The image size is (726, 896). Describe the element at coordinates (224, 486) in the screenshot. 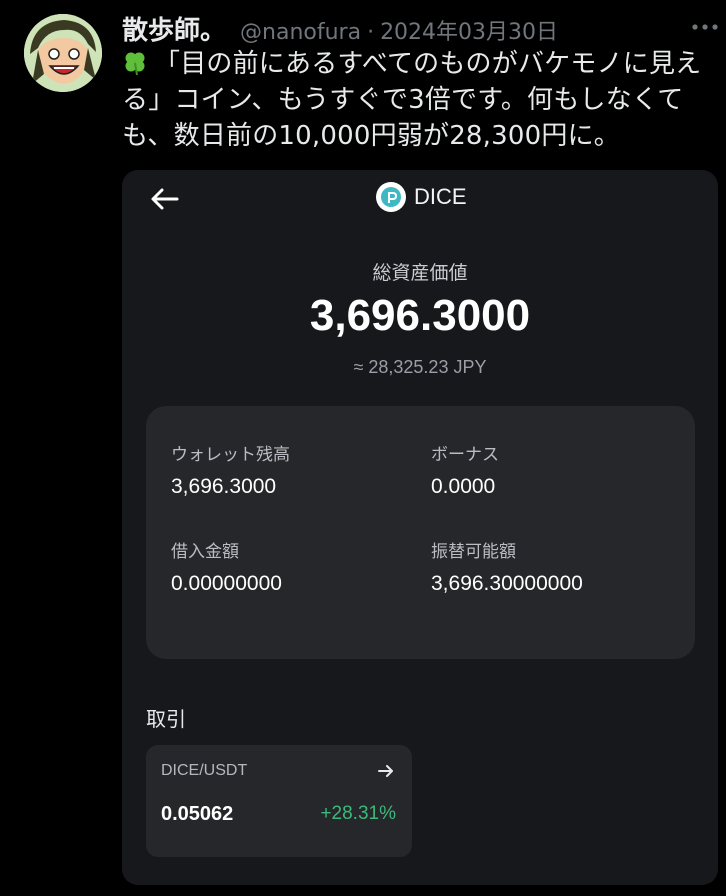

I see `wallet-balance-value: 3,696.3000` at that location.